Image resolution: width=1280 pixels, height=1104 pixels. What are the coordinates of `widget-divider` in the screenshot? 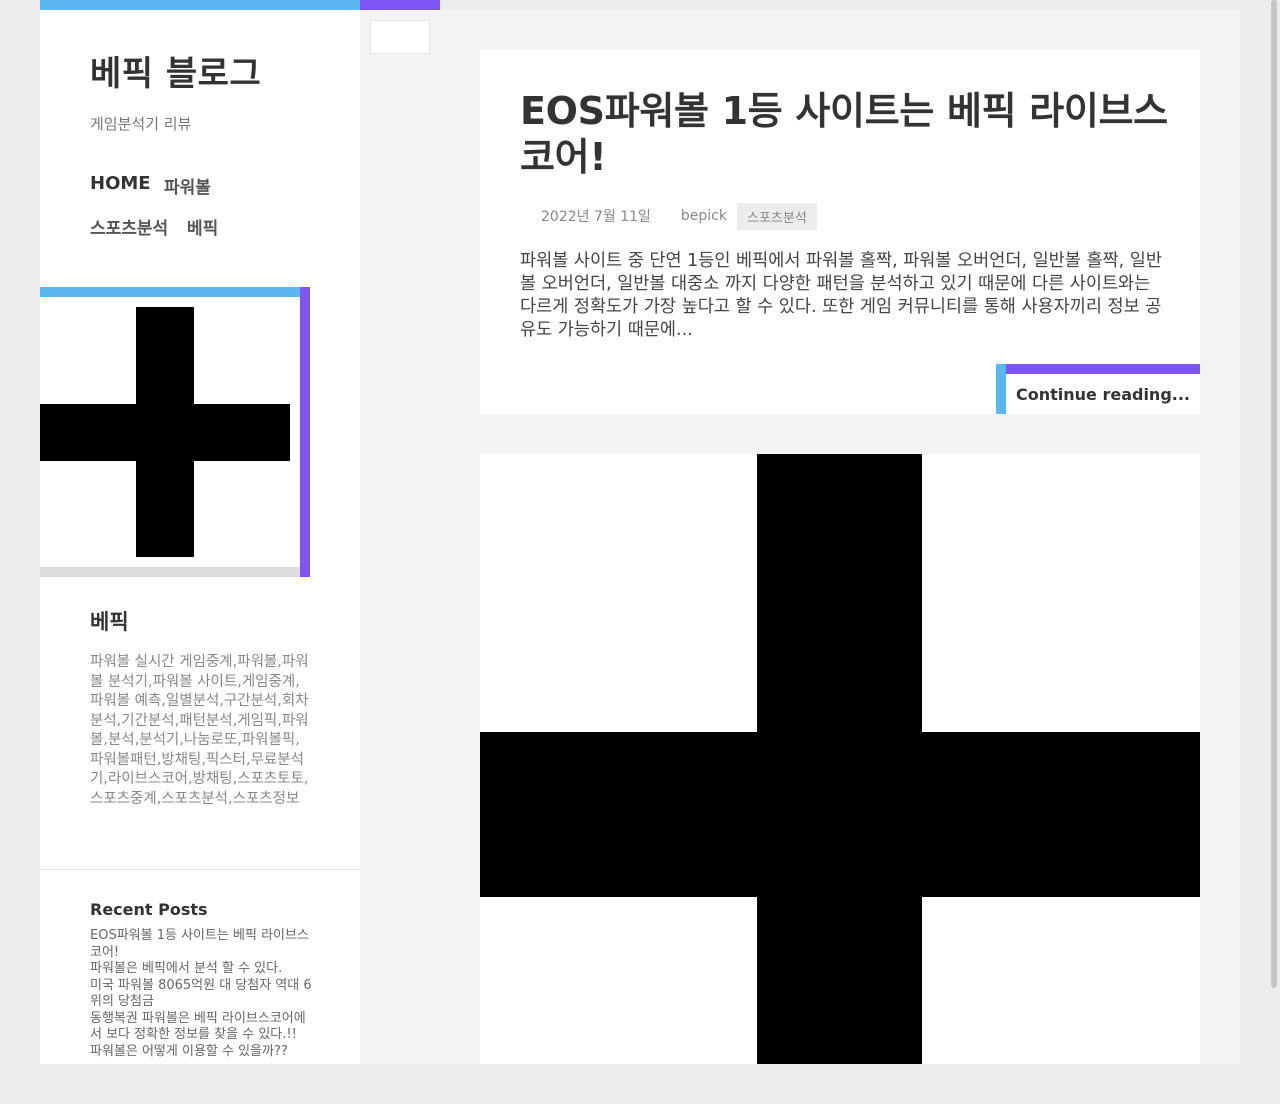 It's located at (200, 869).